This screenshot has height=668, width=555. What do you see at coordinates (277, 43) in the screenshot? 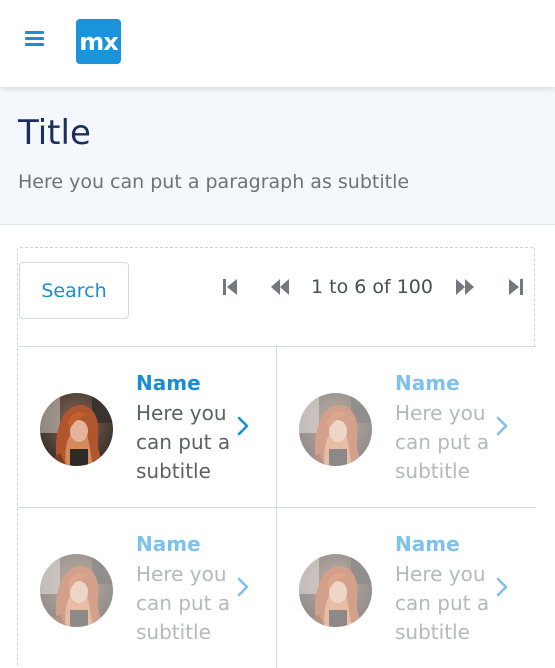
I see `top-bar: mx` at bounding box center [277, 43].